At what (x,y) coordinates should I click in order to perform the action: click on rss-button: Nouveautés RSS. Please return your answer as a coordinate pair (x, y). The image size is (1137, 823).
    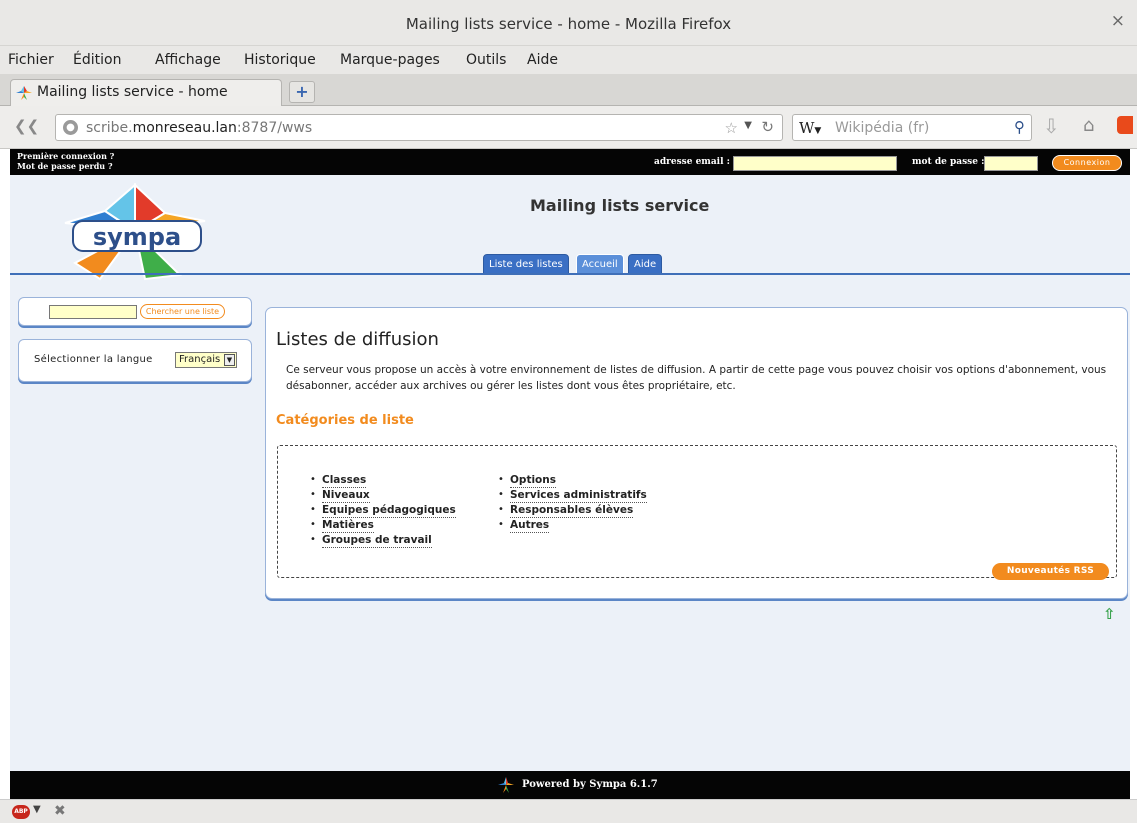
    Looking at the image, I should click on (1050, 571).